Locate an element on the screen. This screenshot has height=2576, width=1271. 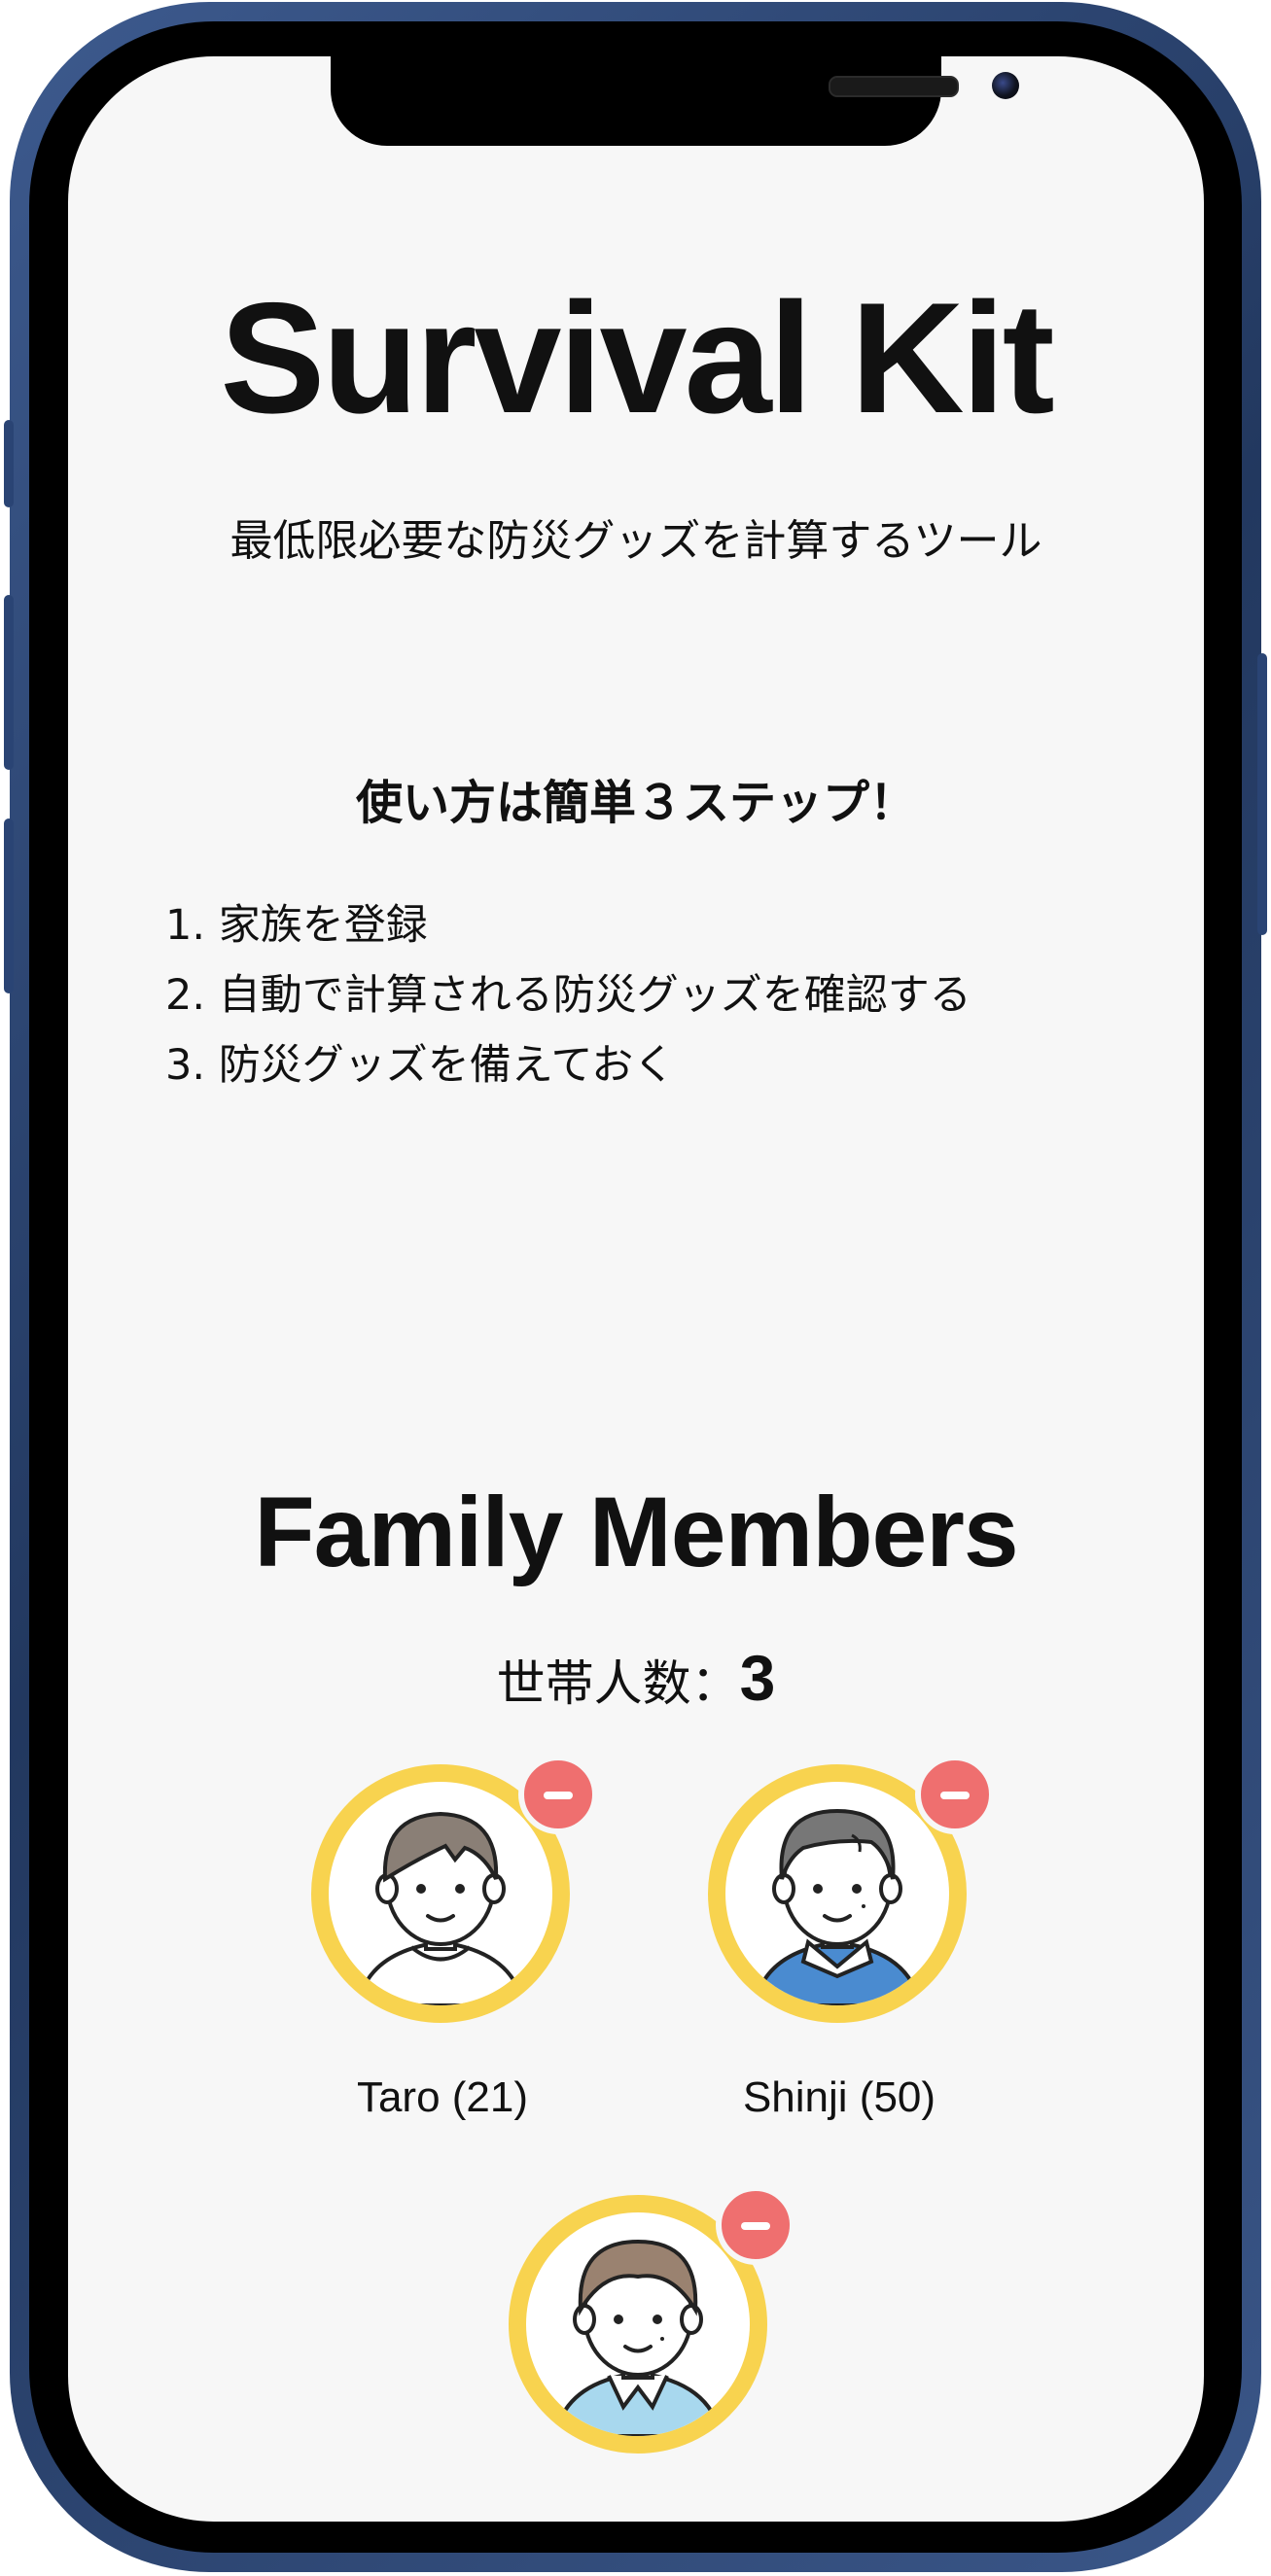
member-card: Taro (21) is located at coordinates (447, 1954).